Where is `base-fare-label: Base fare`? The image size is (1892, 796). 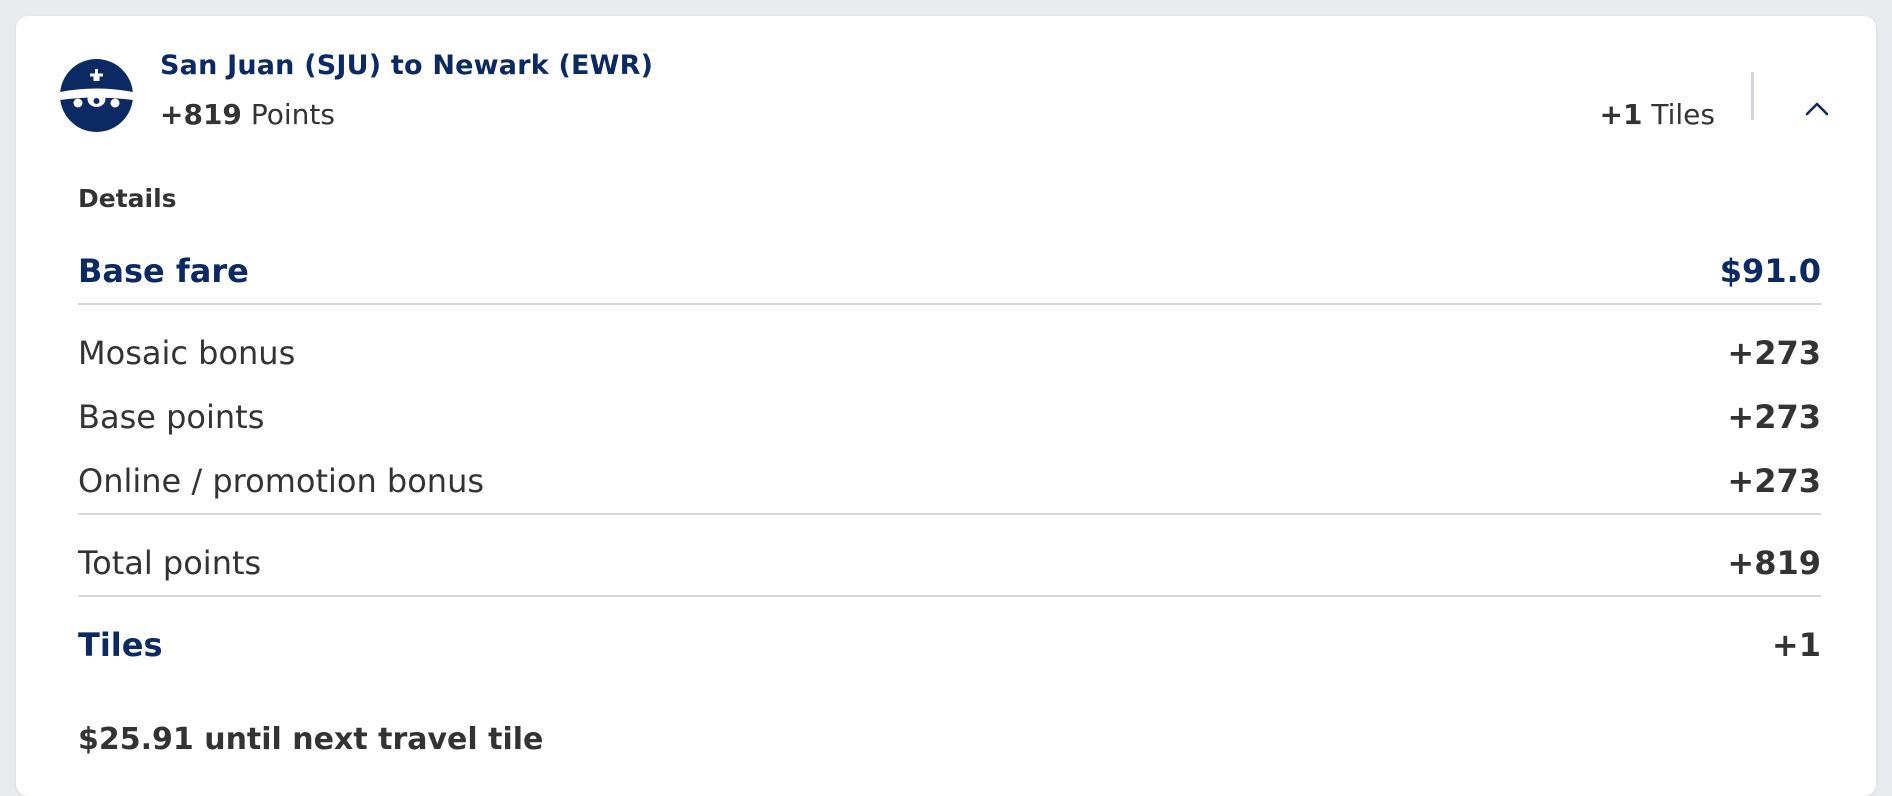 base-fare-label: Base fare is located at coordinates (163, 271).